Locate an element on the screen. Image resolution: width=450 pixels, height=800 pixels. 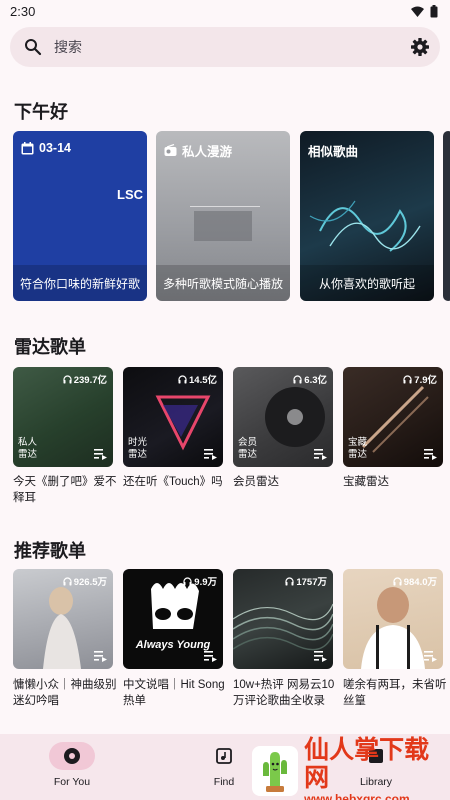
site-watermark: 仙人掌下载网 www.hebxqrc.com is located at coordinates (350, 768).